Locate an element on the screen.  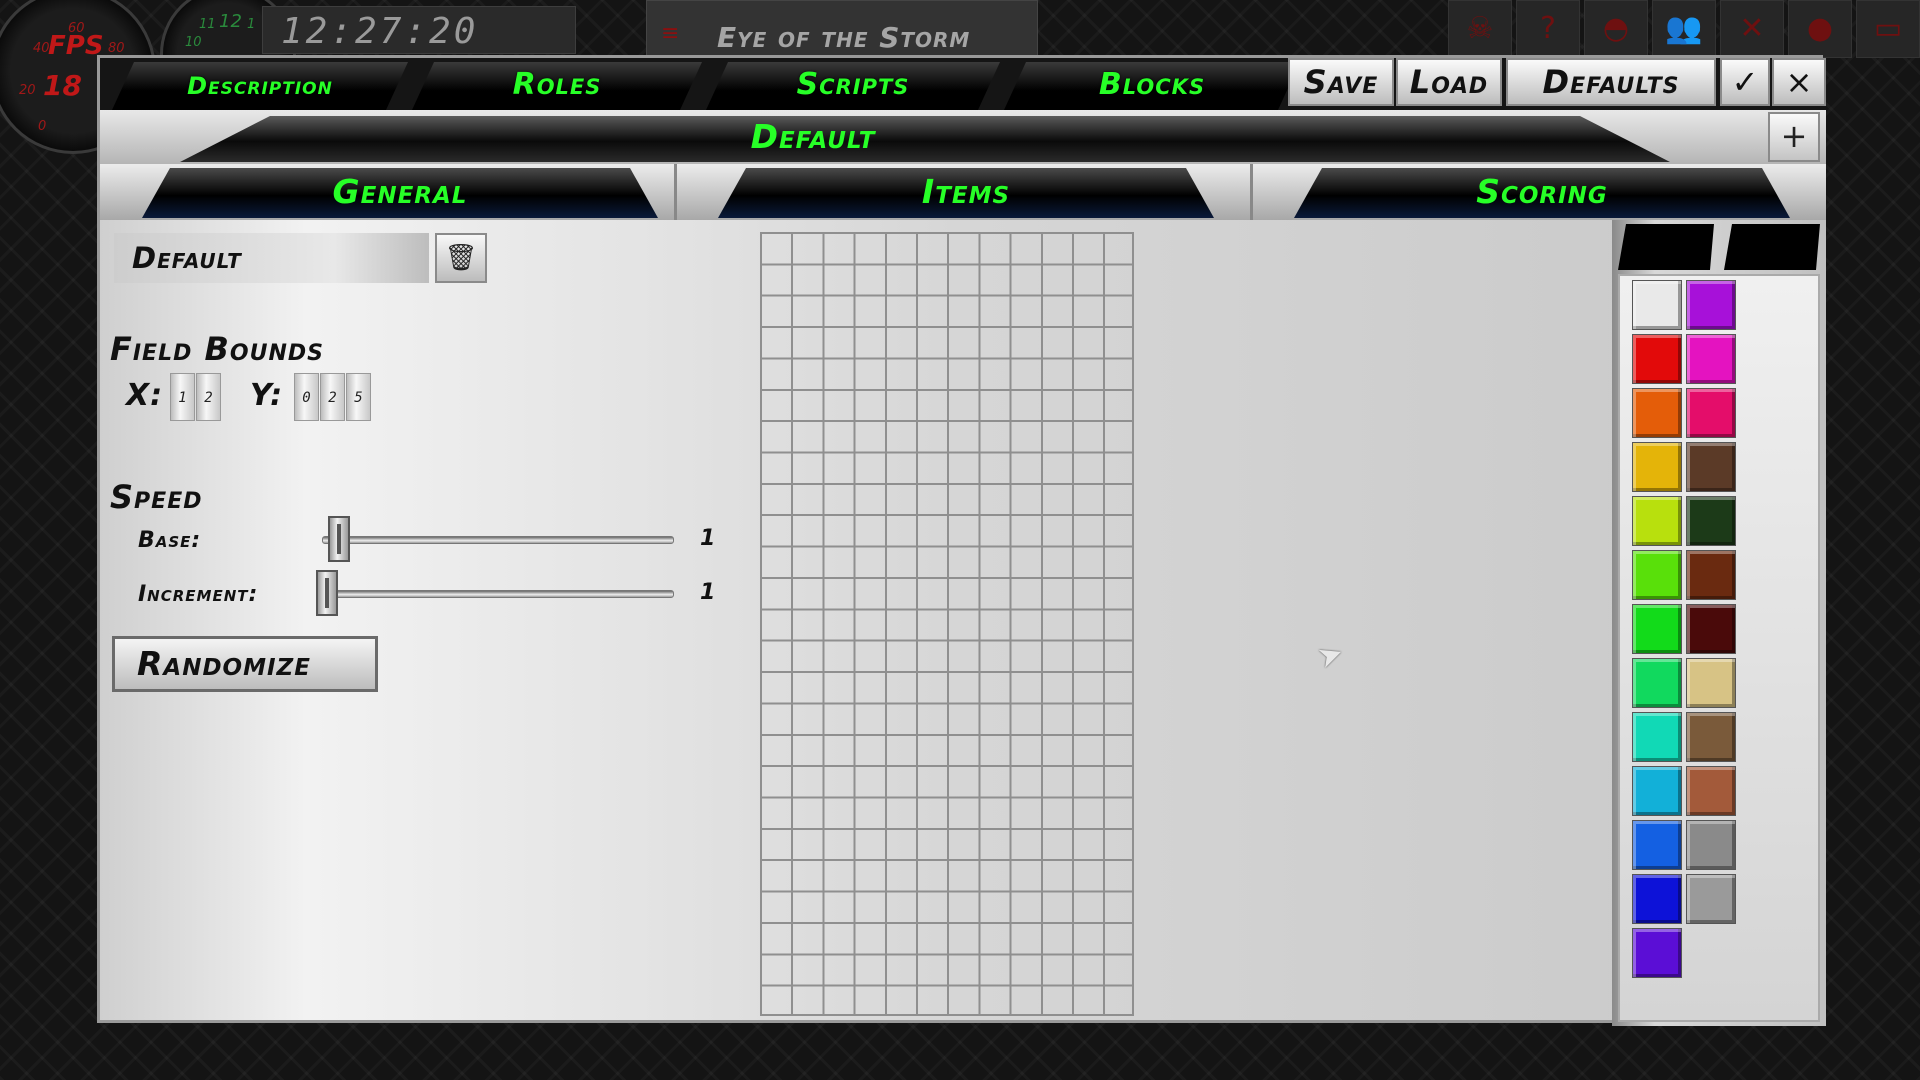
palette-tab-colors is located at coordinates (1666, 247).